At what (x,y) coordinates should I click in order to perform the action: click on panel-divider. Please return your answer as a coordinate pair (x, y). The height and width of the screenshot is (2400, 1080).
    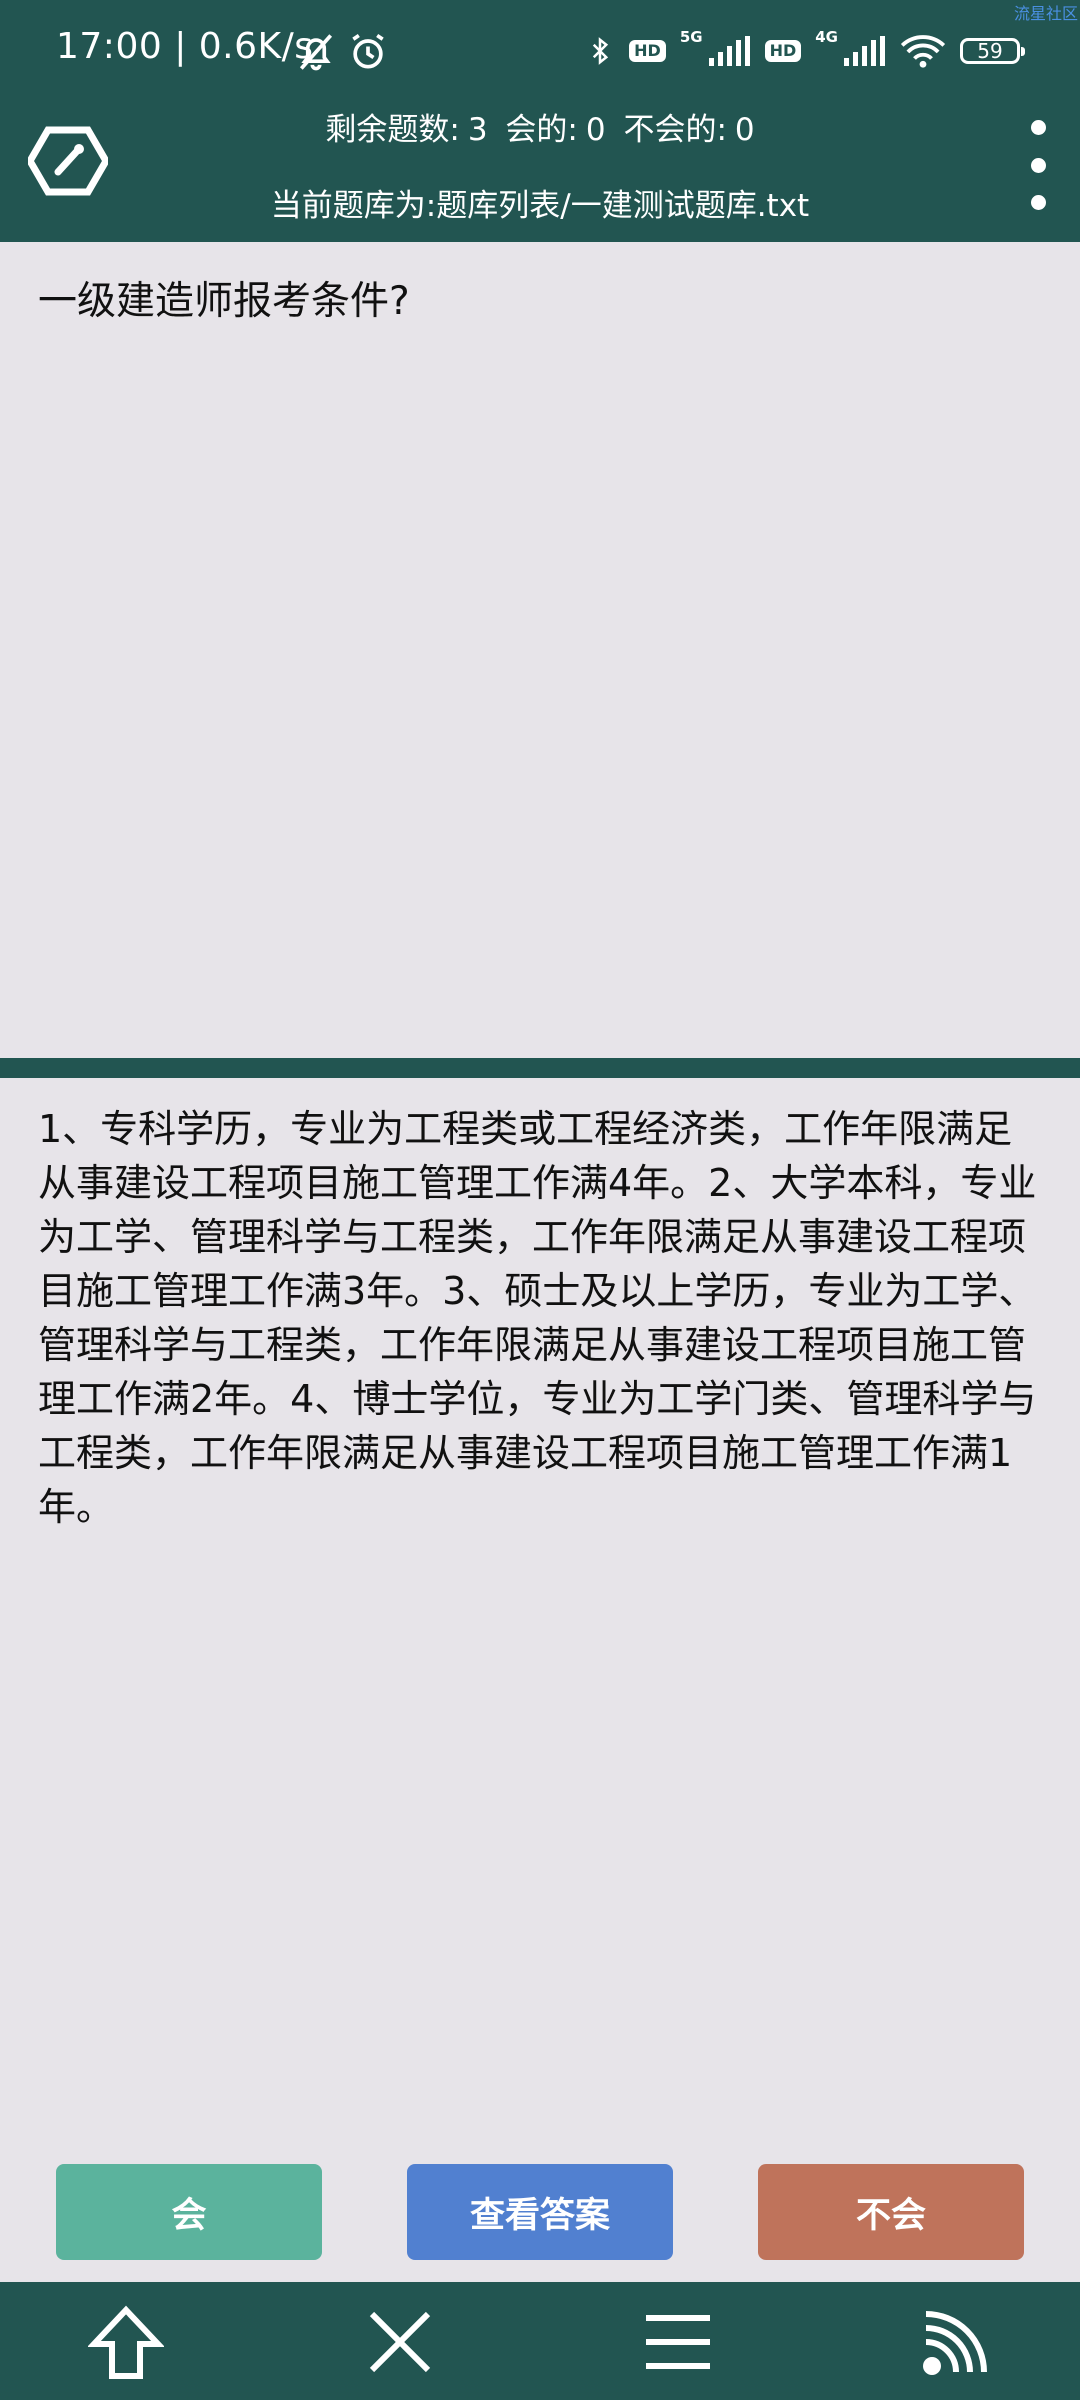
    Looking at the image, I should click on (540, 1068).